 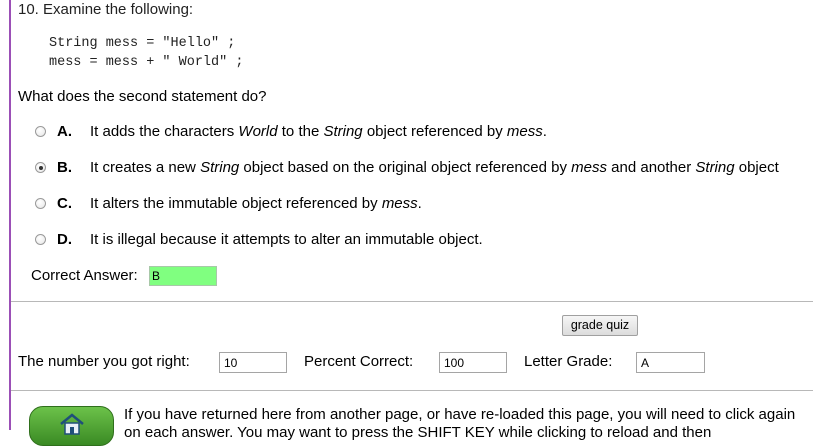 I want to click on home-icon, so click(x=72, y=424).